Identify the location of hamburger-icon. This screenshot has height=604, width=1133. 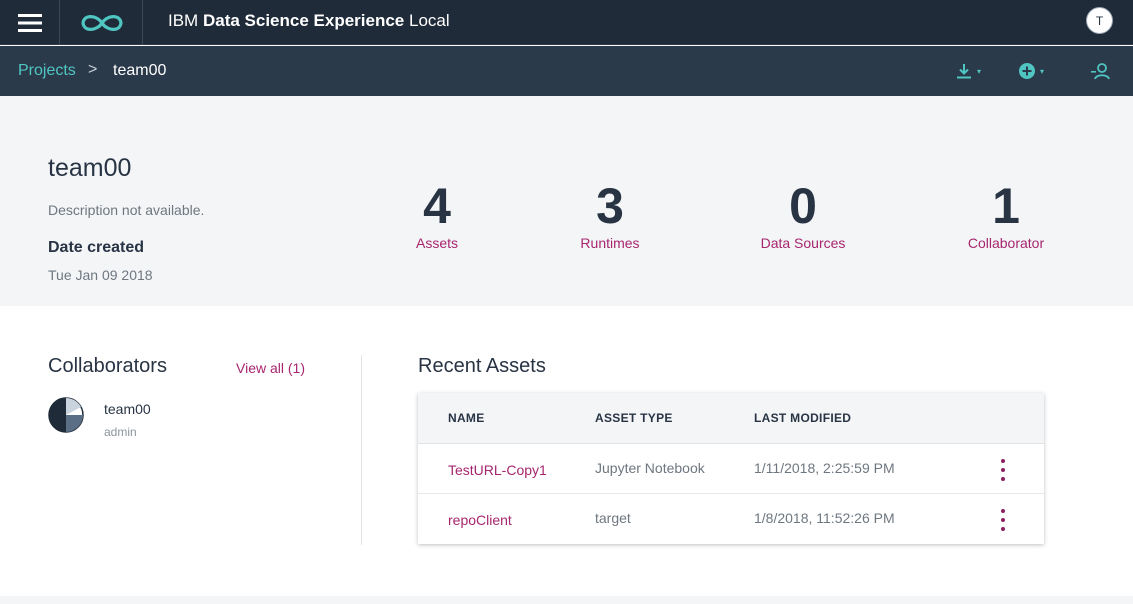
(29, 22).